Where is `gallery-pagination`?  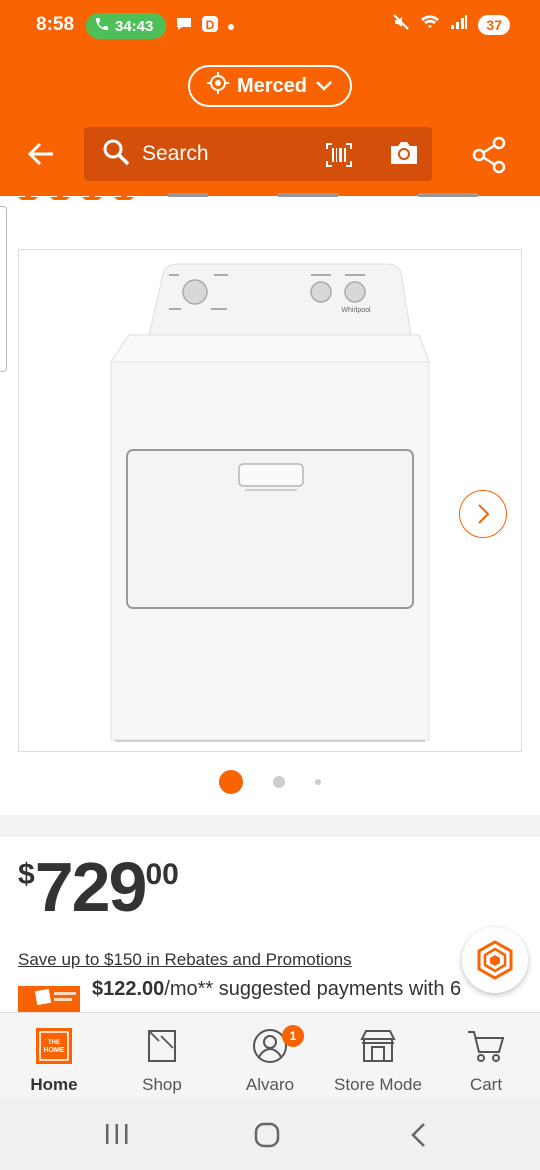 gallery-pagination is located at coordinates (270, 782).